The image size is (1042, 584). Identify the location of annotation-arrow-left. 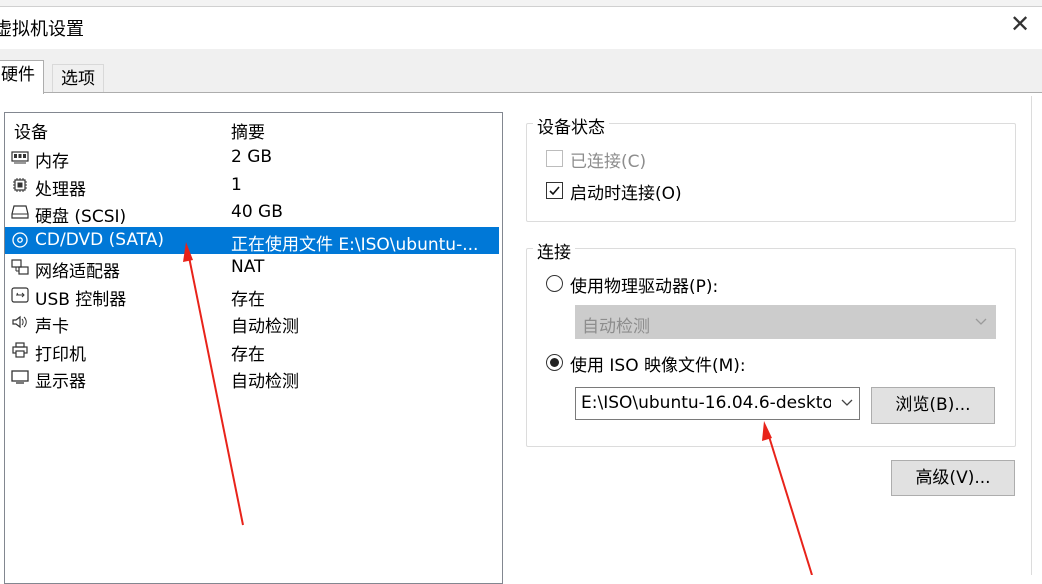
(213, 384).